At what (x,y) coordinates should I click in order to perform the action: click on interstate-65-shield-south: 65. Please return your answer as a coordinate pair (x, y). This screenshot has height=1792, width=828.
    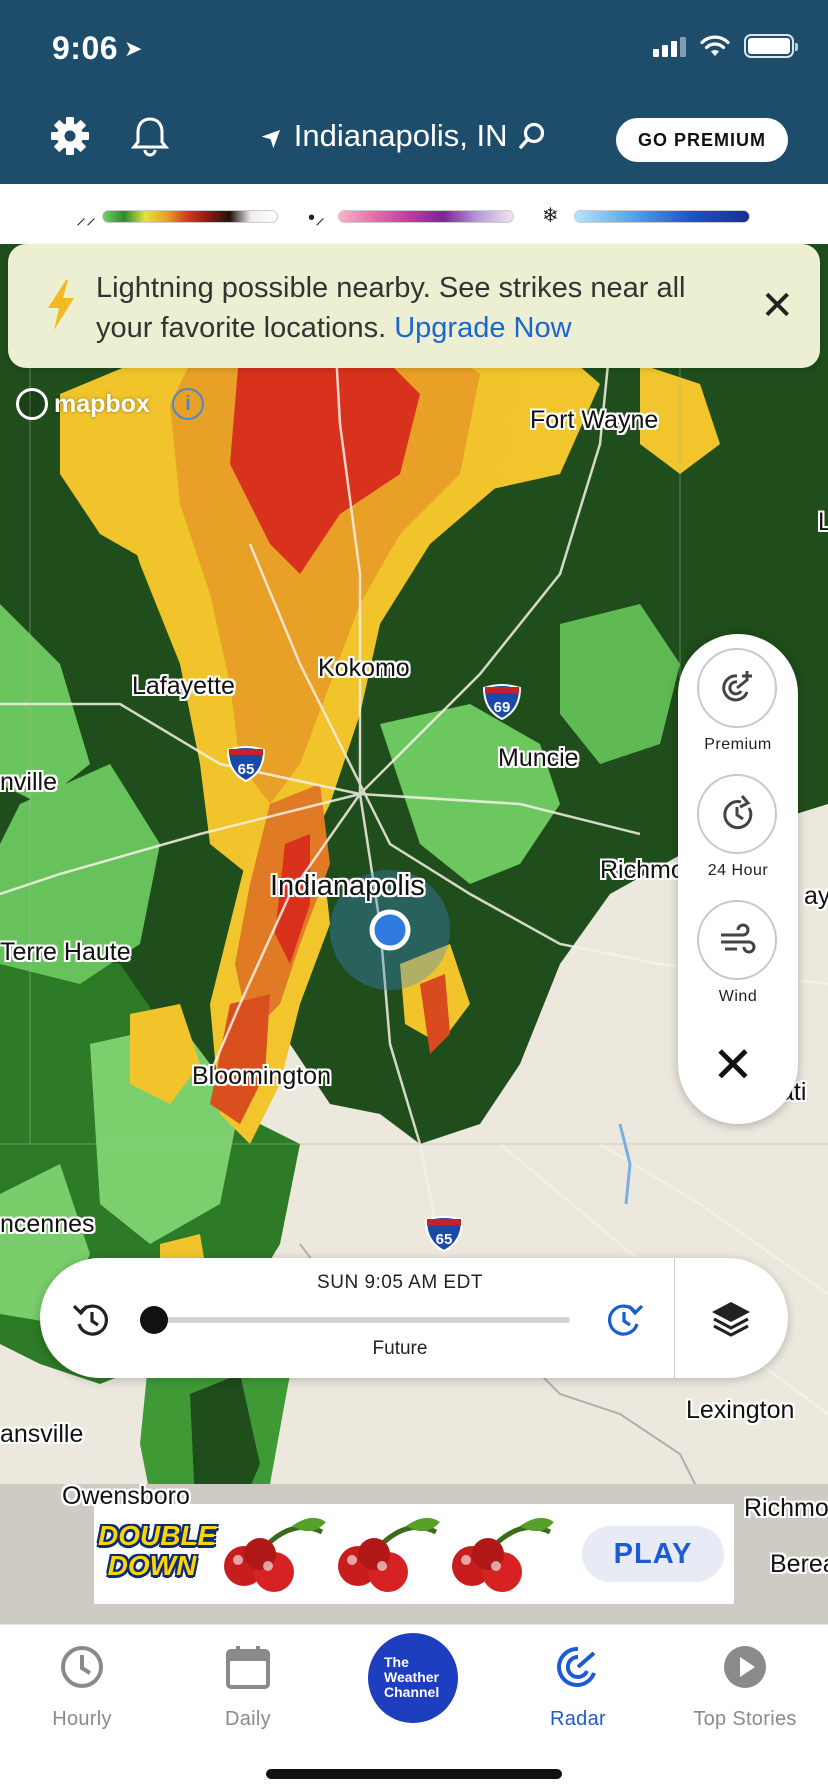
    Looking at the image, I should click on (444, 1234).